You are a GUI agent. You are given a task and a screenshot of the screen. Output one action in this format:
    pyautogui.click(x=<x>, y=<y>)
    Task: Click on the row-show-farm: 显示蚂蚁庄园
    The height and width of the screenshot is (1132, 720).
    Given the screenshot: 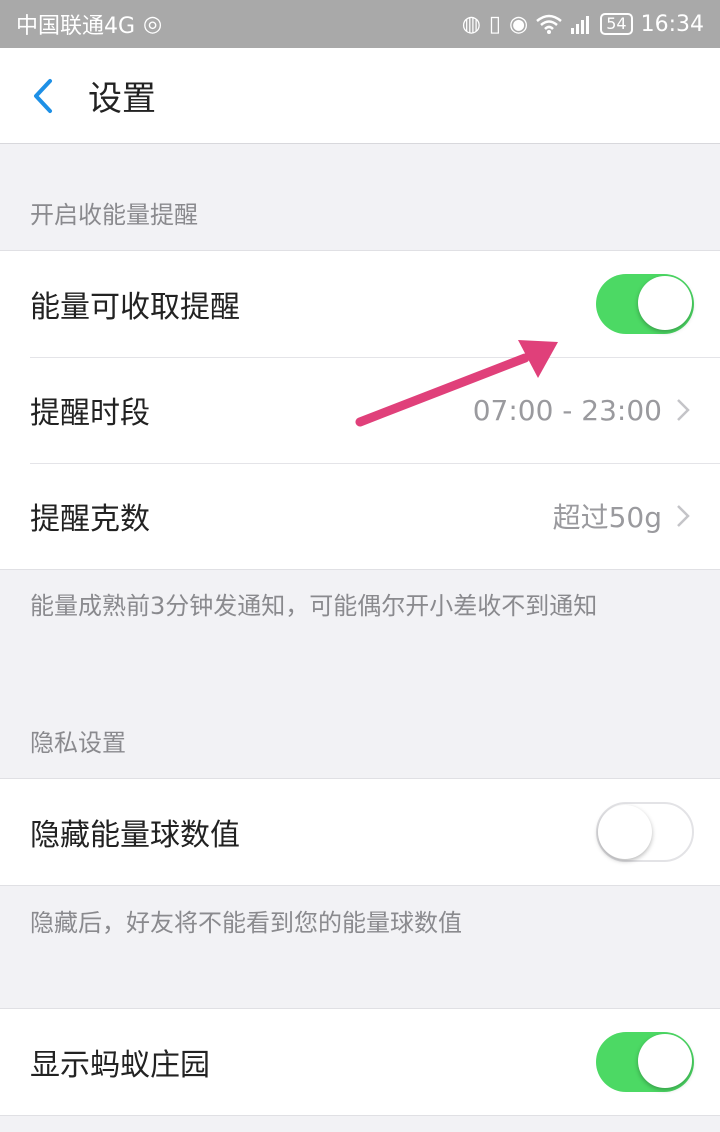 What is the action you would take?
    pyautogui.click(x=360, y=1062)
    